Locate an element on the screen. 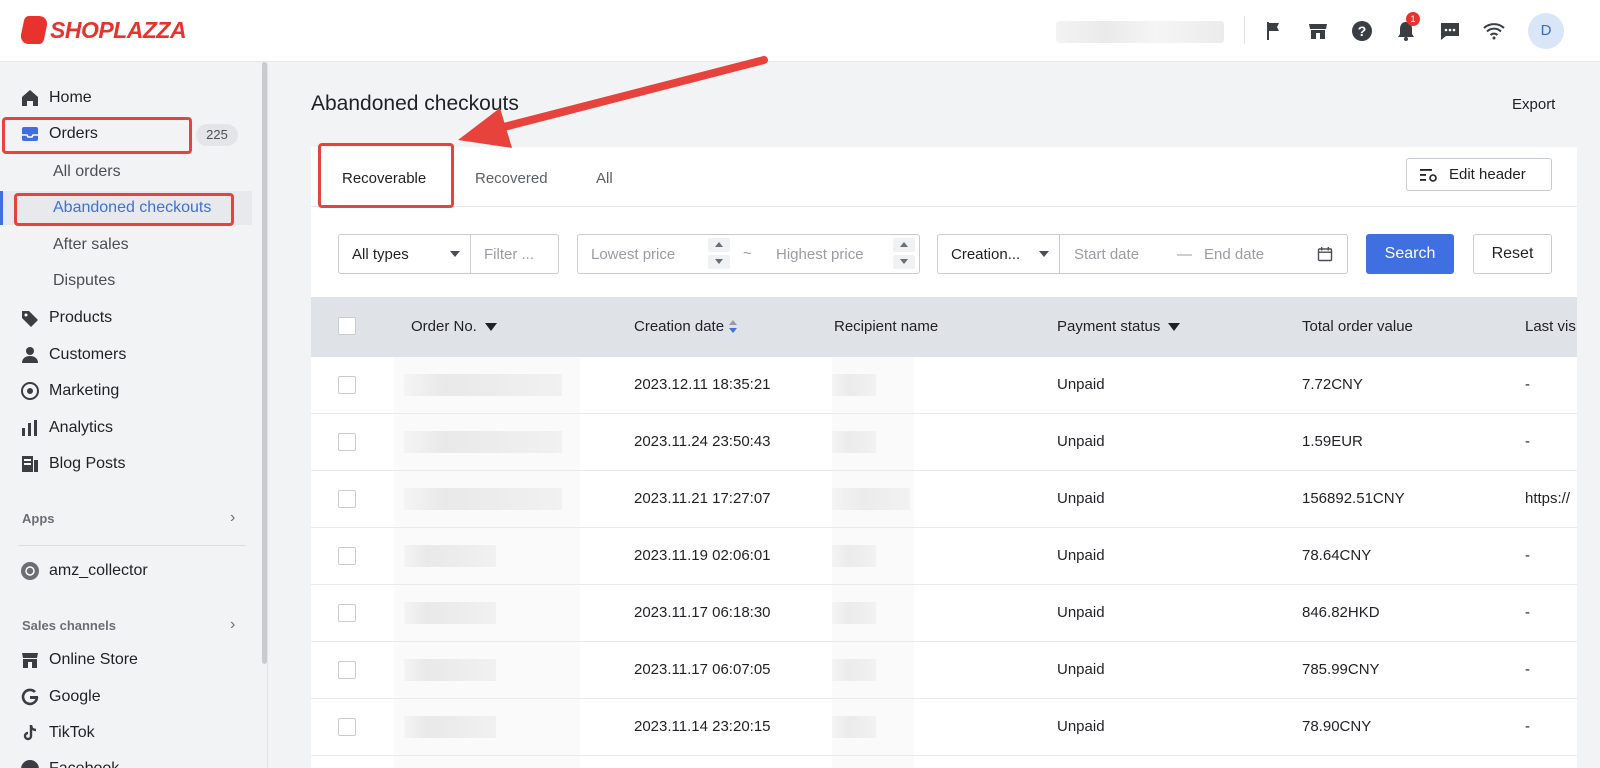 This screenshot has width=1600, height=768. store-name-blurred is located at coordinates (1140, 32).